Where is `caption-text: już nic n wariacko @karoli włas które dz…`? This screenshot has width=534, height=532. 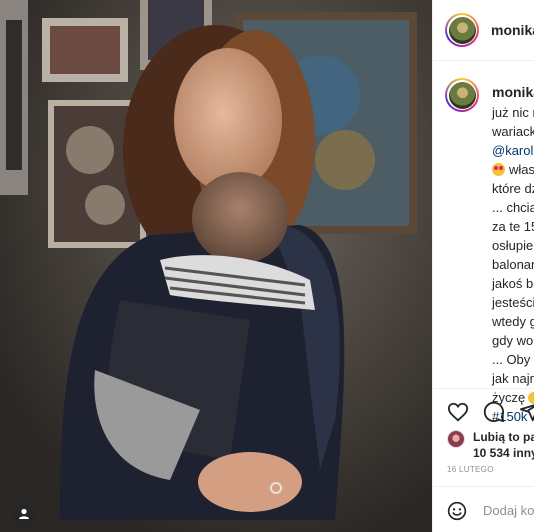
caption-text: już nic n wariacko @karoli włas które dz… is located at coordinates (513, 264).